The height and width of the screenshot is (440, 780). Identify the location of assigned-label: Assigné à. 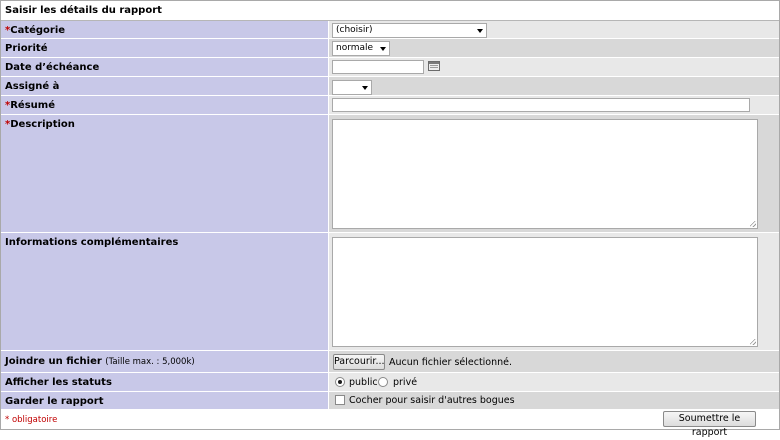
(32, 86).